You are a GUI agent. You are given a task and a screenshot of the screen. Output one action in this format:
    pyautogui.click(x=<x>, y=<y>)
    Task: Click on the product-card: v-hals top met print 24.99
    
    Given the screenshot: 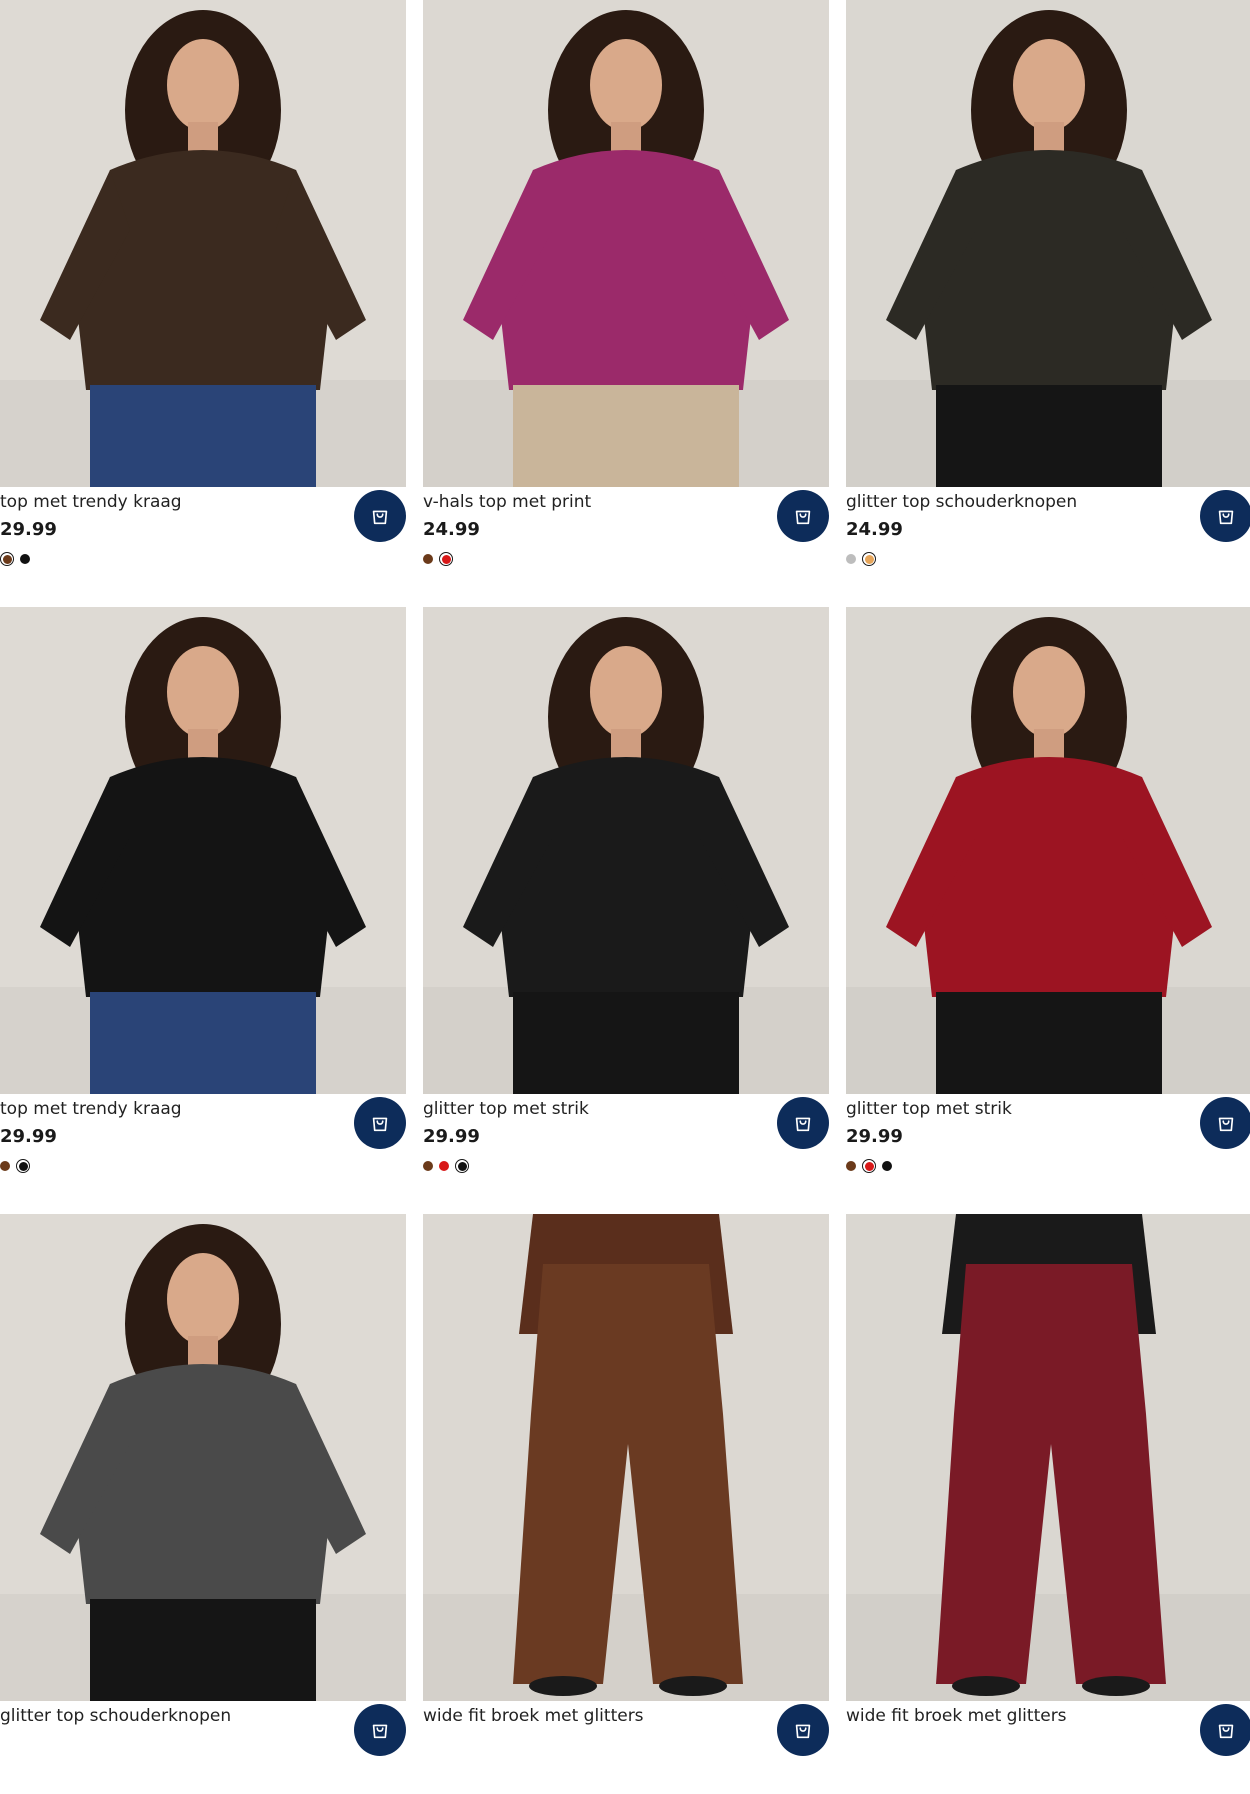 What is the action you would take?
    pyautogui.click(x=626, y=290)
    